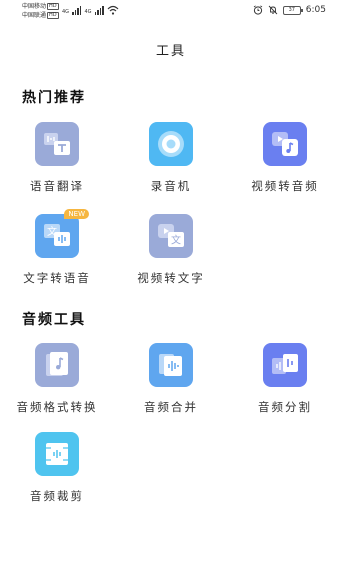  What do you see at coordinates (66, 12) in the screenshot?
I see `network-type-1: 4G` at bounding box center [66, 12].